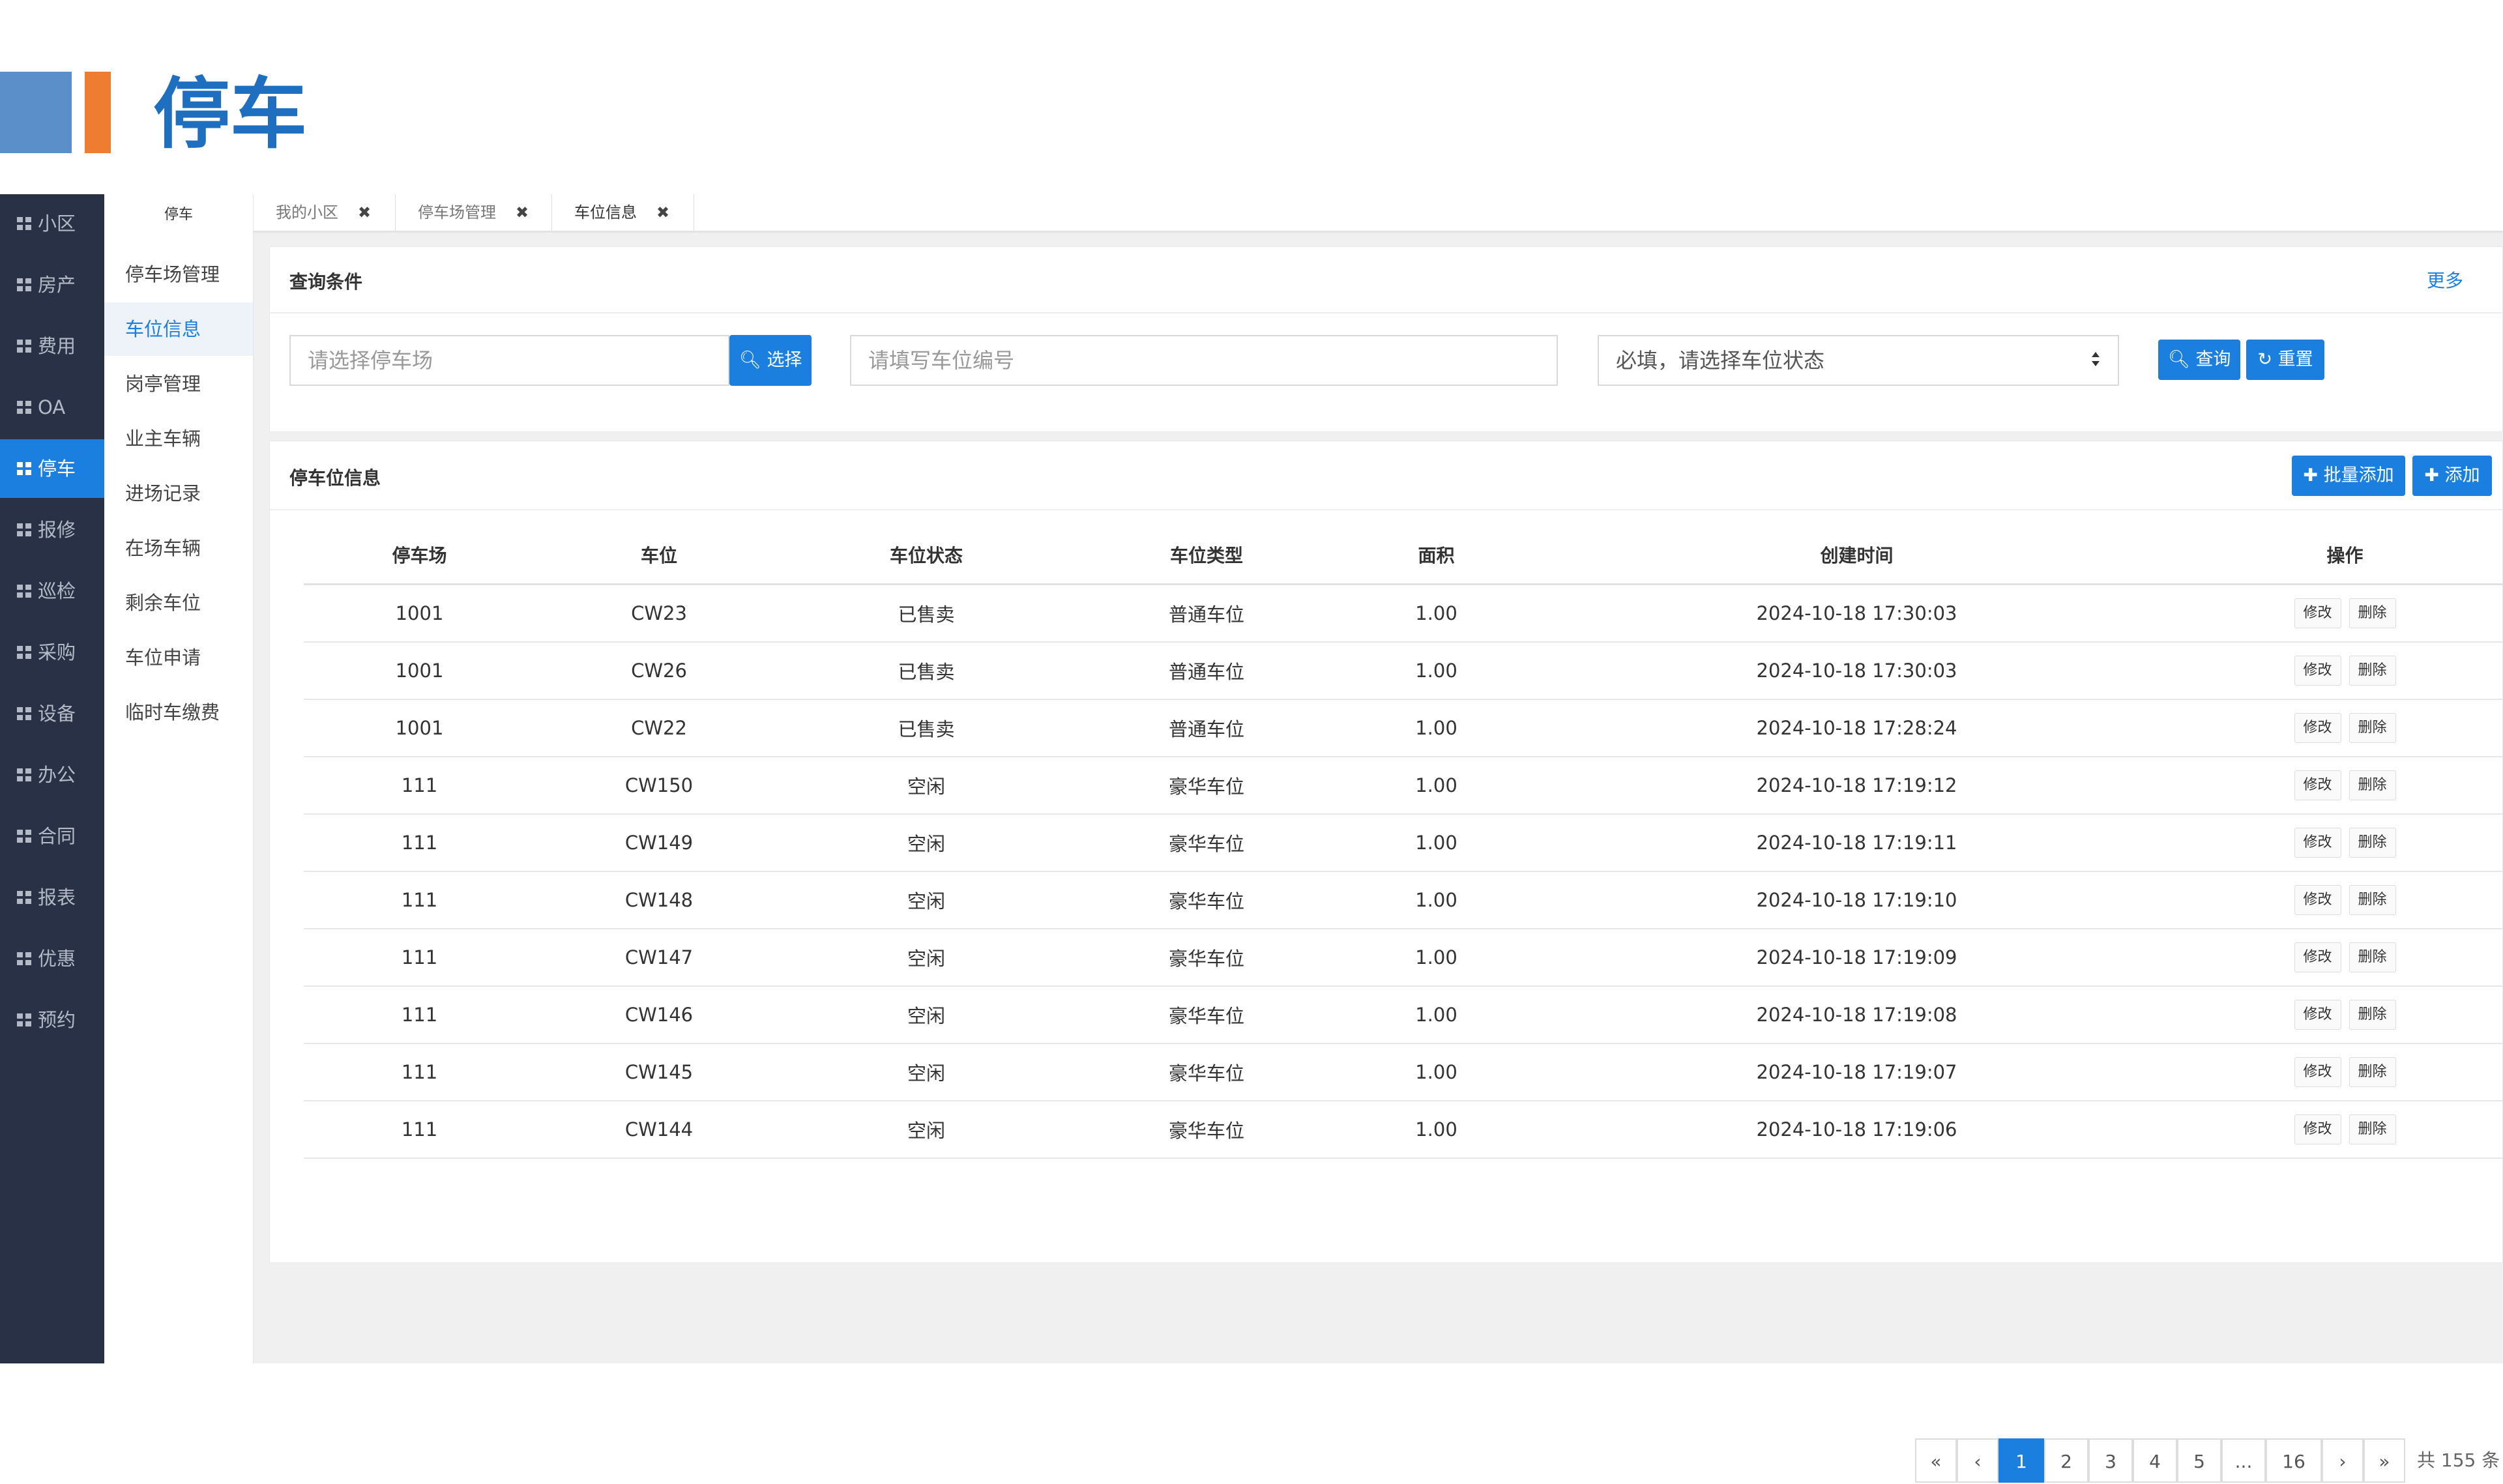 Image resolution: width=2503 pixels, height=1484 pixels. What do you see at coordinates (927, 671) in the screenshot?
I see `table-cell: 已售卖` at bounding box center [927, 671].